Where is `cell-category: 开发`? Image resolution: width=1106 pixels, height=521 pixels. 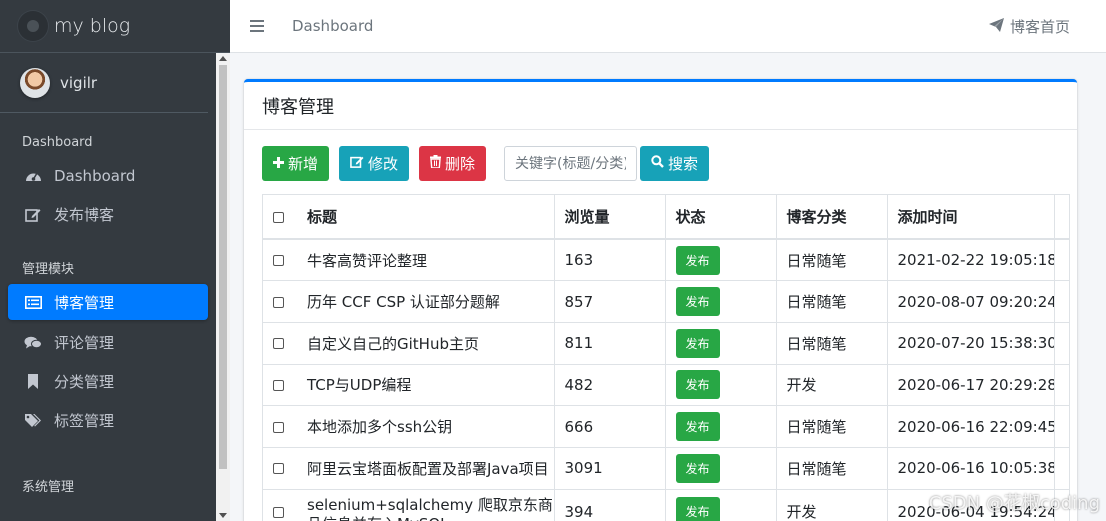 cell-category: 开发 is located at coordinates (832, 384).